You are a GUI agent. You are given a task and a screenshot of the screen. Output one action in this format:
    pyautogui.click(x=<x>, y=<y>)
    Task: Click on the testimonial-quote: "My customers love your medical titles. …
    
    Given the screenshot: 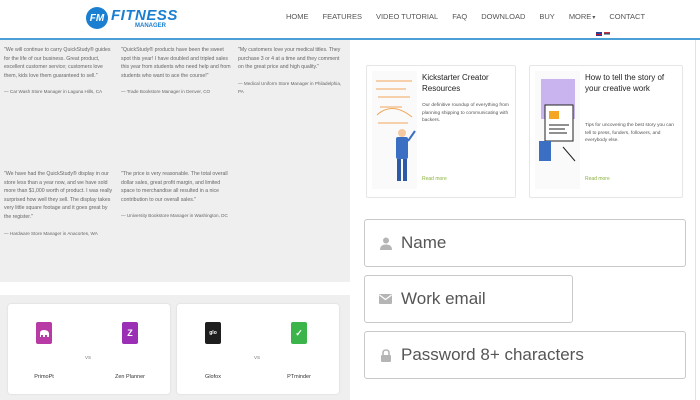 What is the action you would take?
    pyautogui.click(x=289, y=59)
    